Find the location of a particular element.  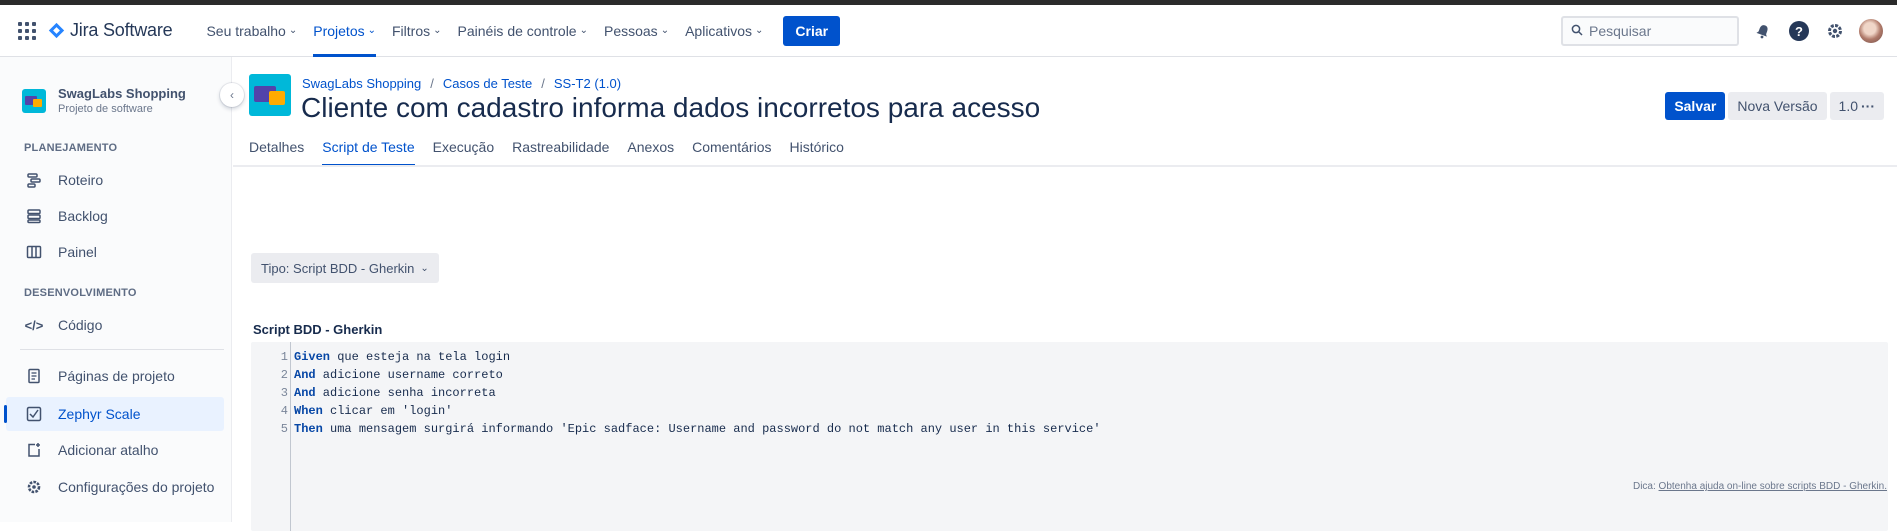

search-placeholder: Pesquisar is located at coordinates (1620, 31).